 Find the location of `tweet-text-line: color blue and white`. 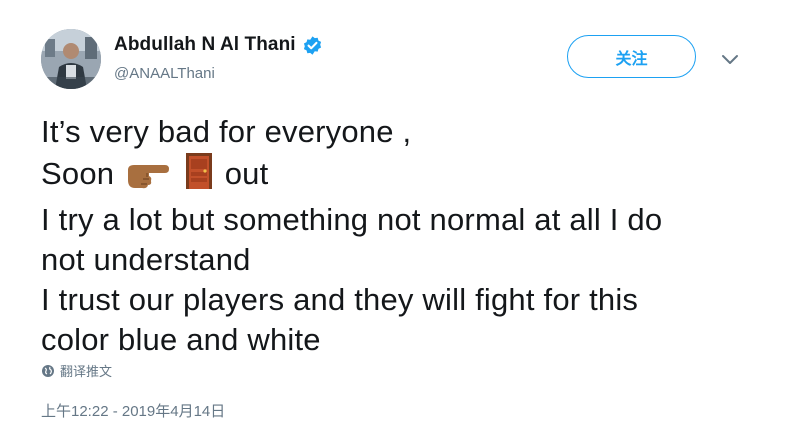

tweet-text-line: color blue and white is located at coordinates (181, 339).